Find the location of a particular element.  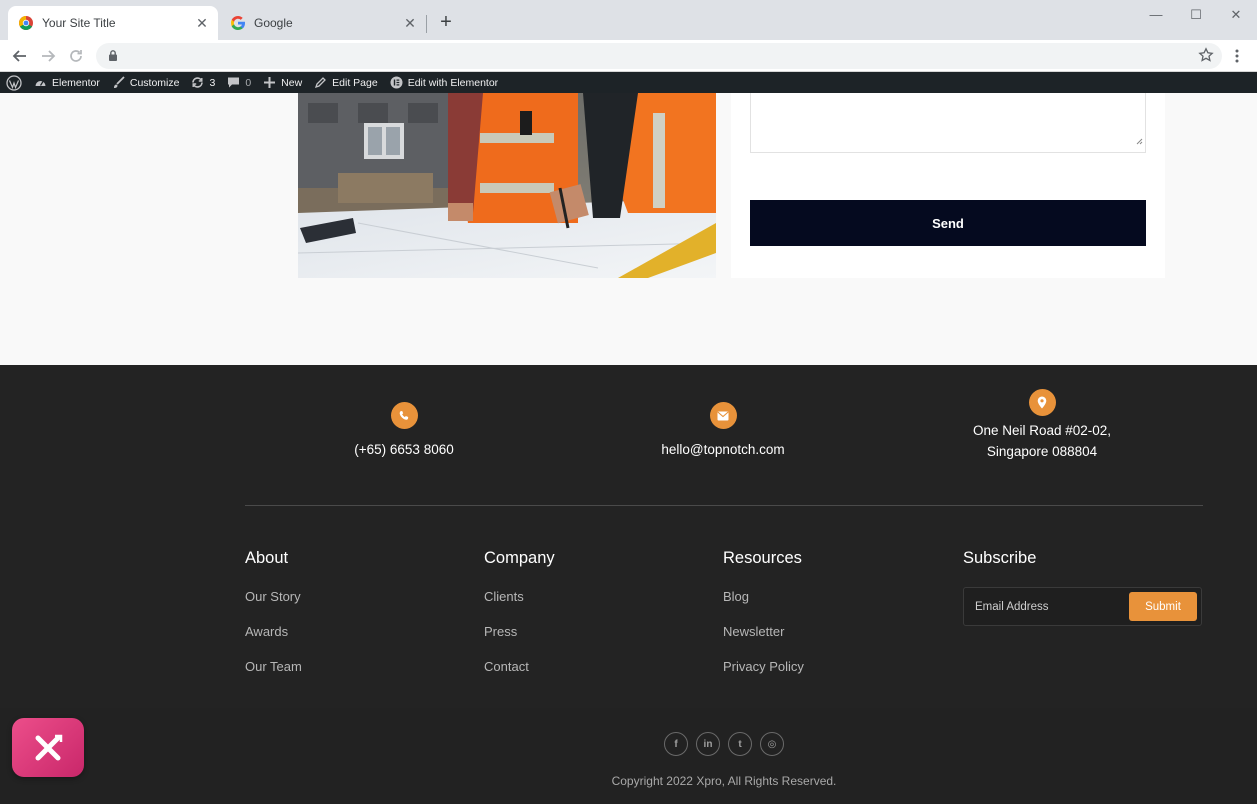

minimize-icon: — is located at coordinates (1156, 15).